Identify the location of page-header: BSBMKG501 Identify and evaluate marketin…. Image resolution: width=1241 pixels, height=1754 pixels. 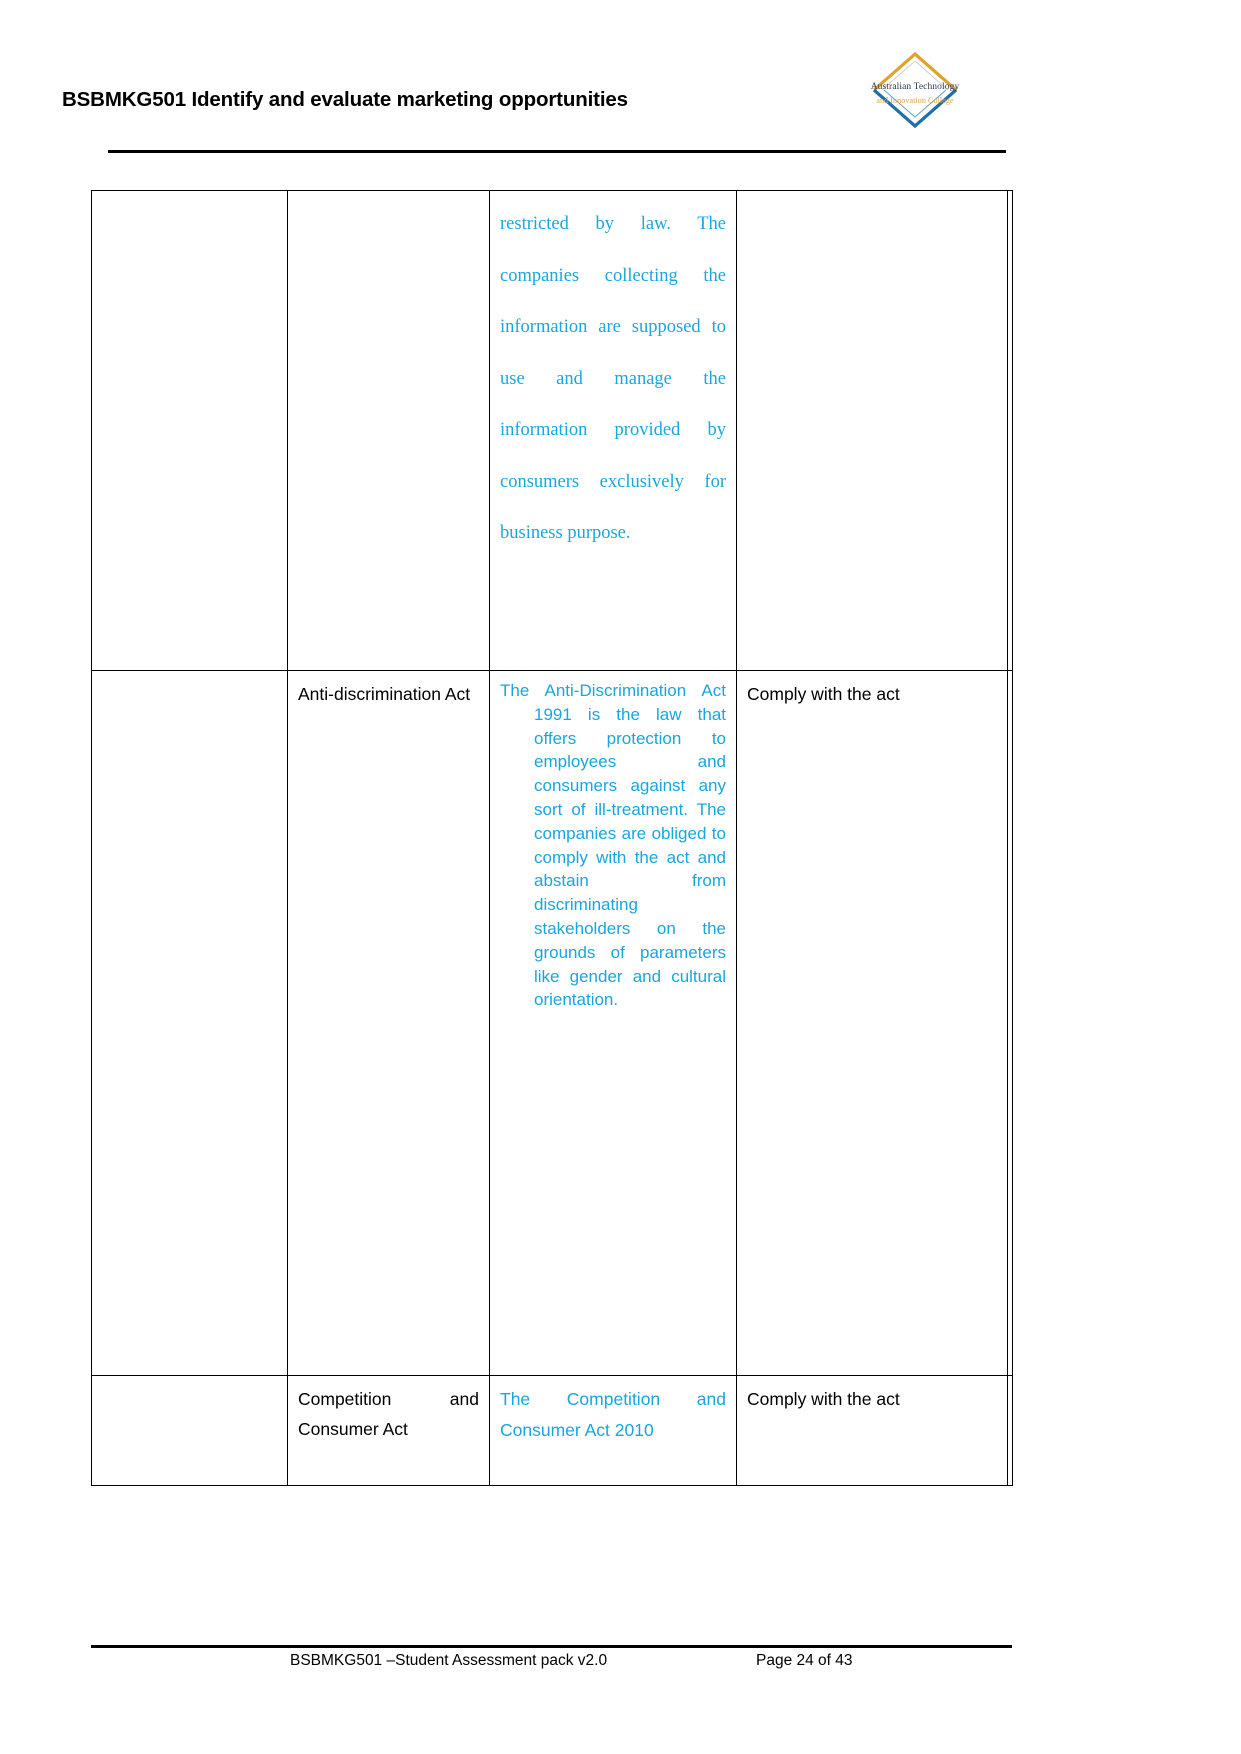
(620, 85).